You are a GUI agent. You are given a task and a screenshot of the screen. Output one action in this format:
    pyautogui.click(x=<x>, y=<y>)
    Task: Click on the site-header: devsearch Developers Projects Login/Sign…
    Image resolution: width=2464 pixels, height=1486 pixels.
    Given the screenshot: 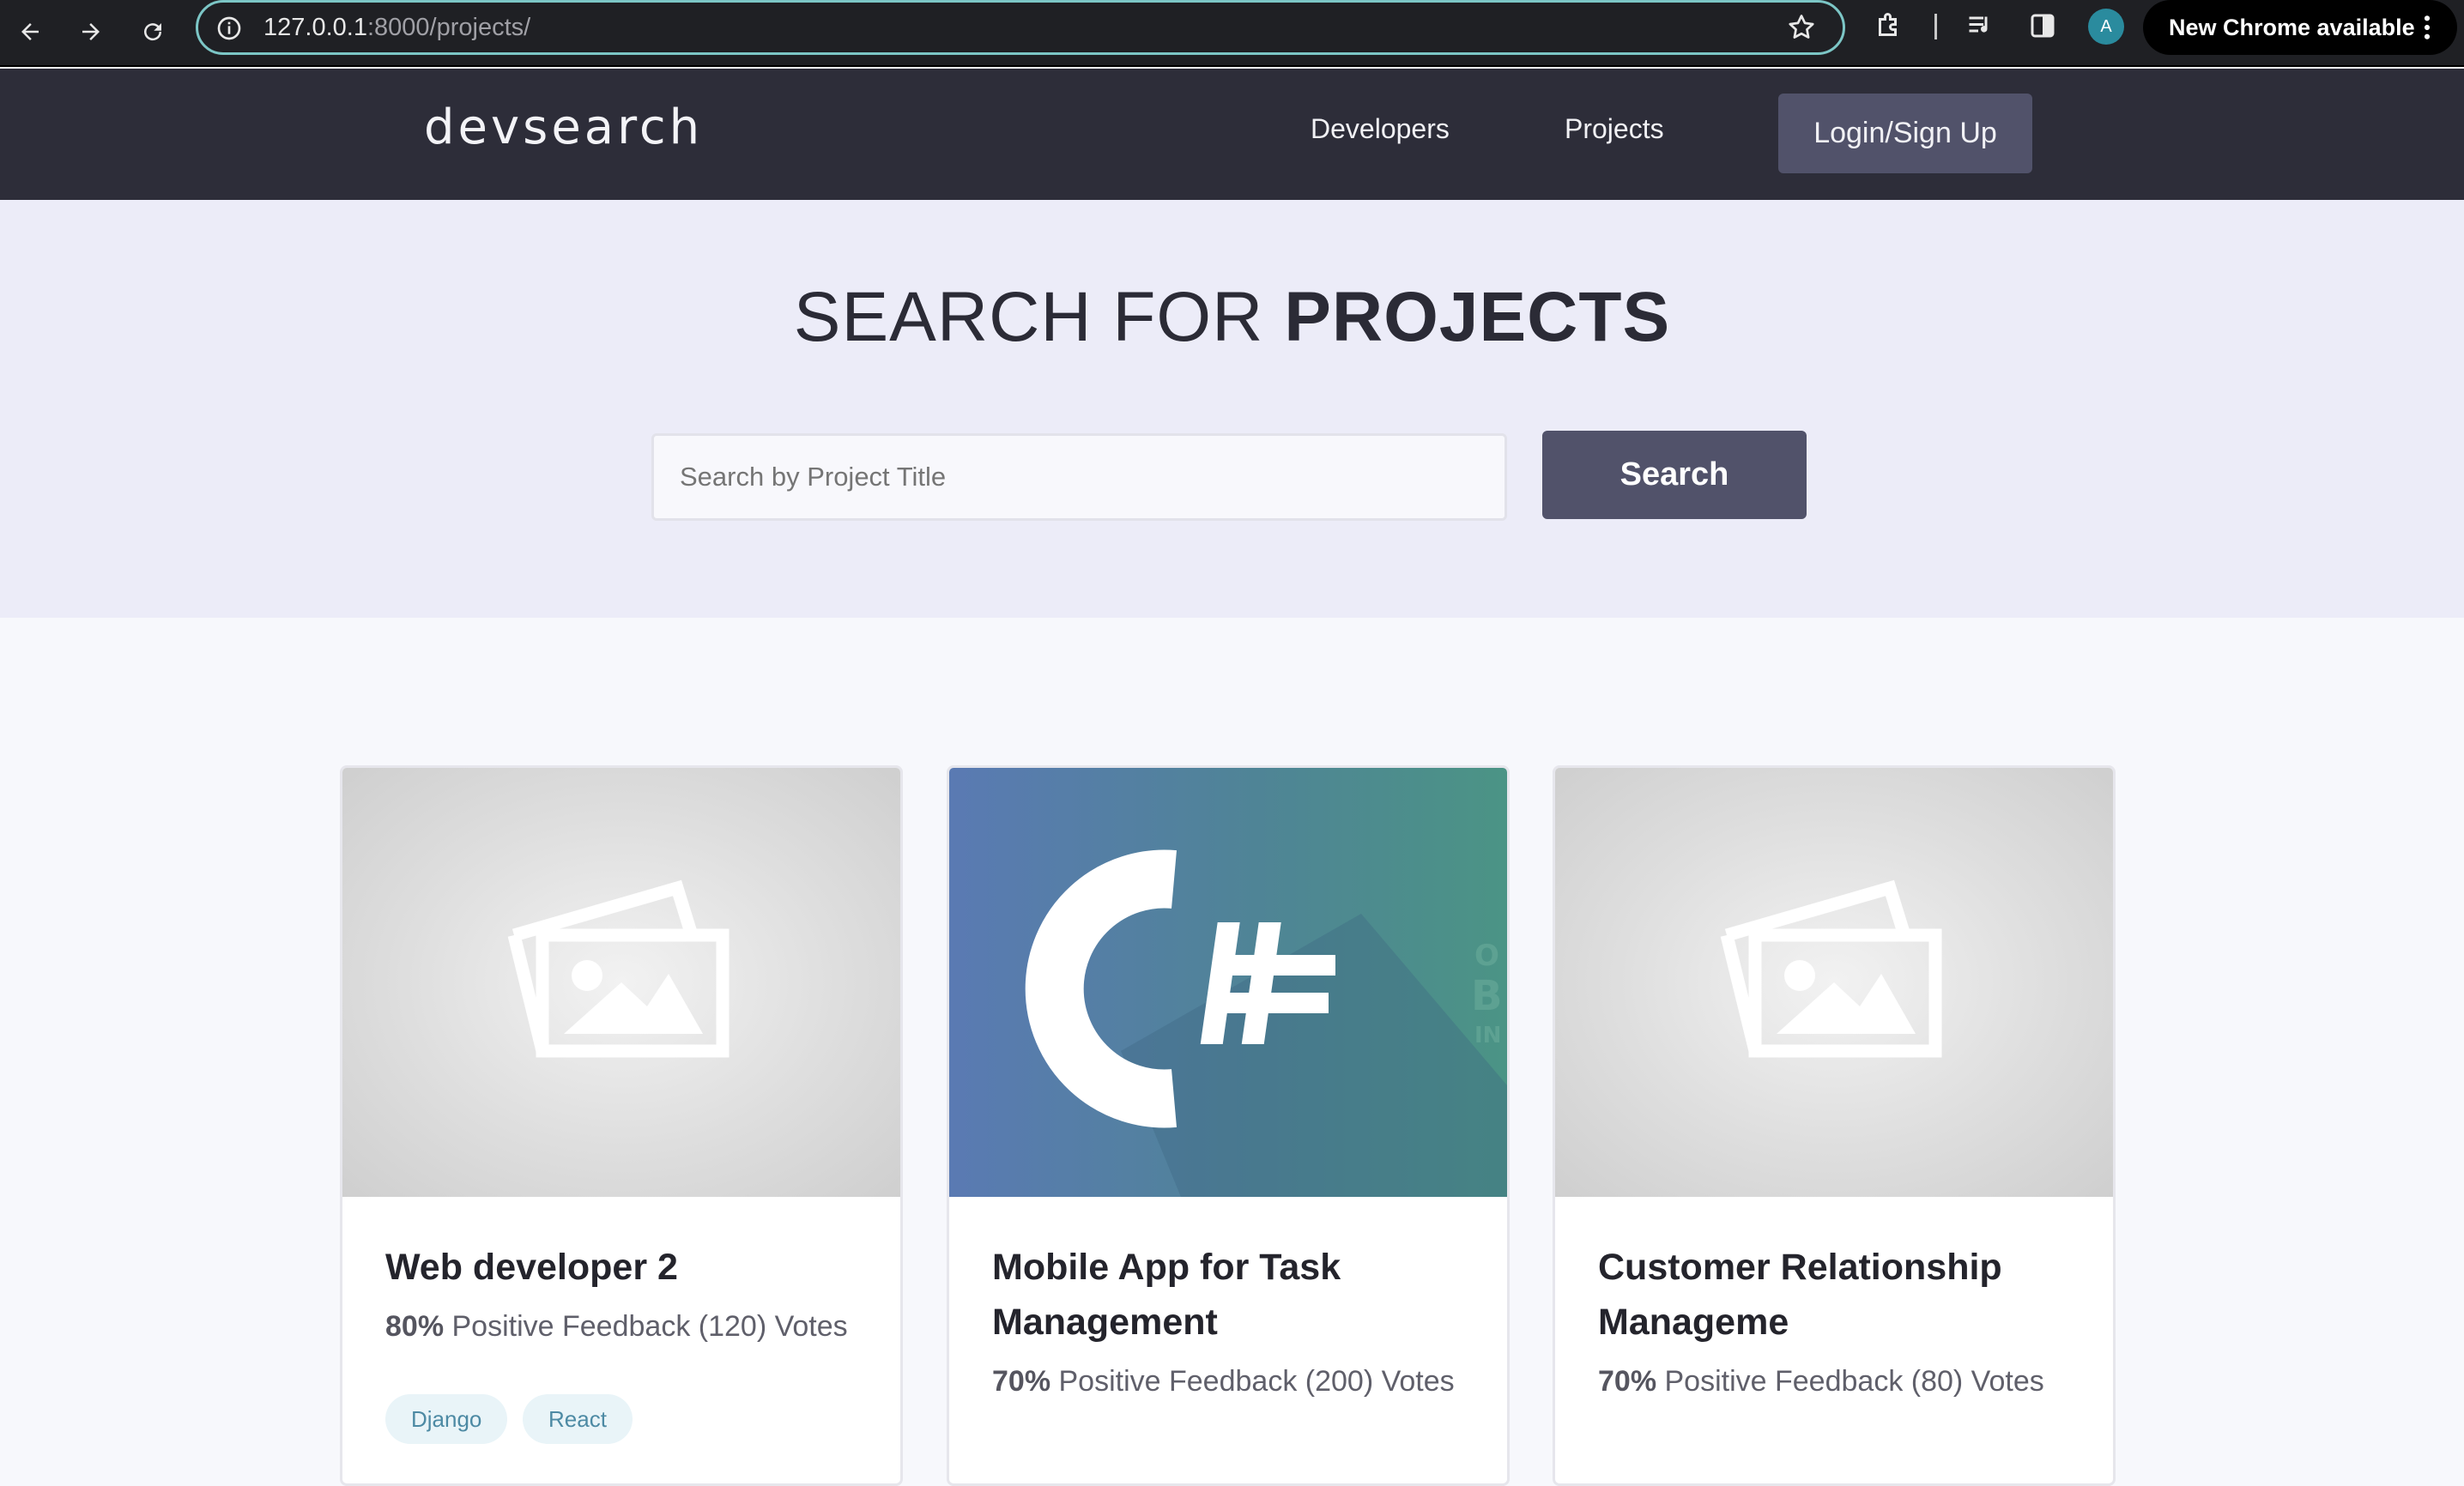 What is the action you would take?
    pyautogui.click(x=1232, y=134)
    